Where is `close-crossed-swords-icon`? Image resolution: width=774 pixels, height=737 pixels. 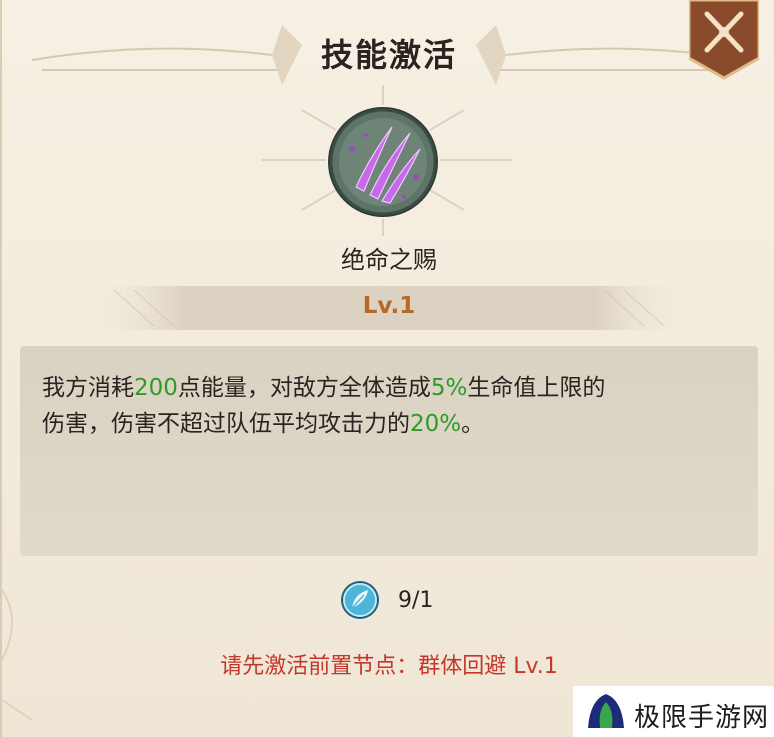
close-crossed-swords-icon is located at coordinates (724, 40).